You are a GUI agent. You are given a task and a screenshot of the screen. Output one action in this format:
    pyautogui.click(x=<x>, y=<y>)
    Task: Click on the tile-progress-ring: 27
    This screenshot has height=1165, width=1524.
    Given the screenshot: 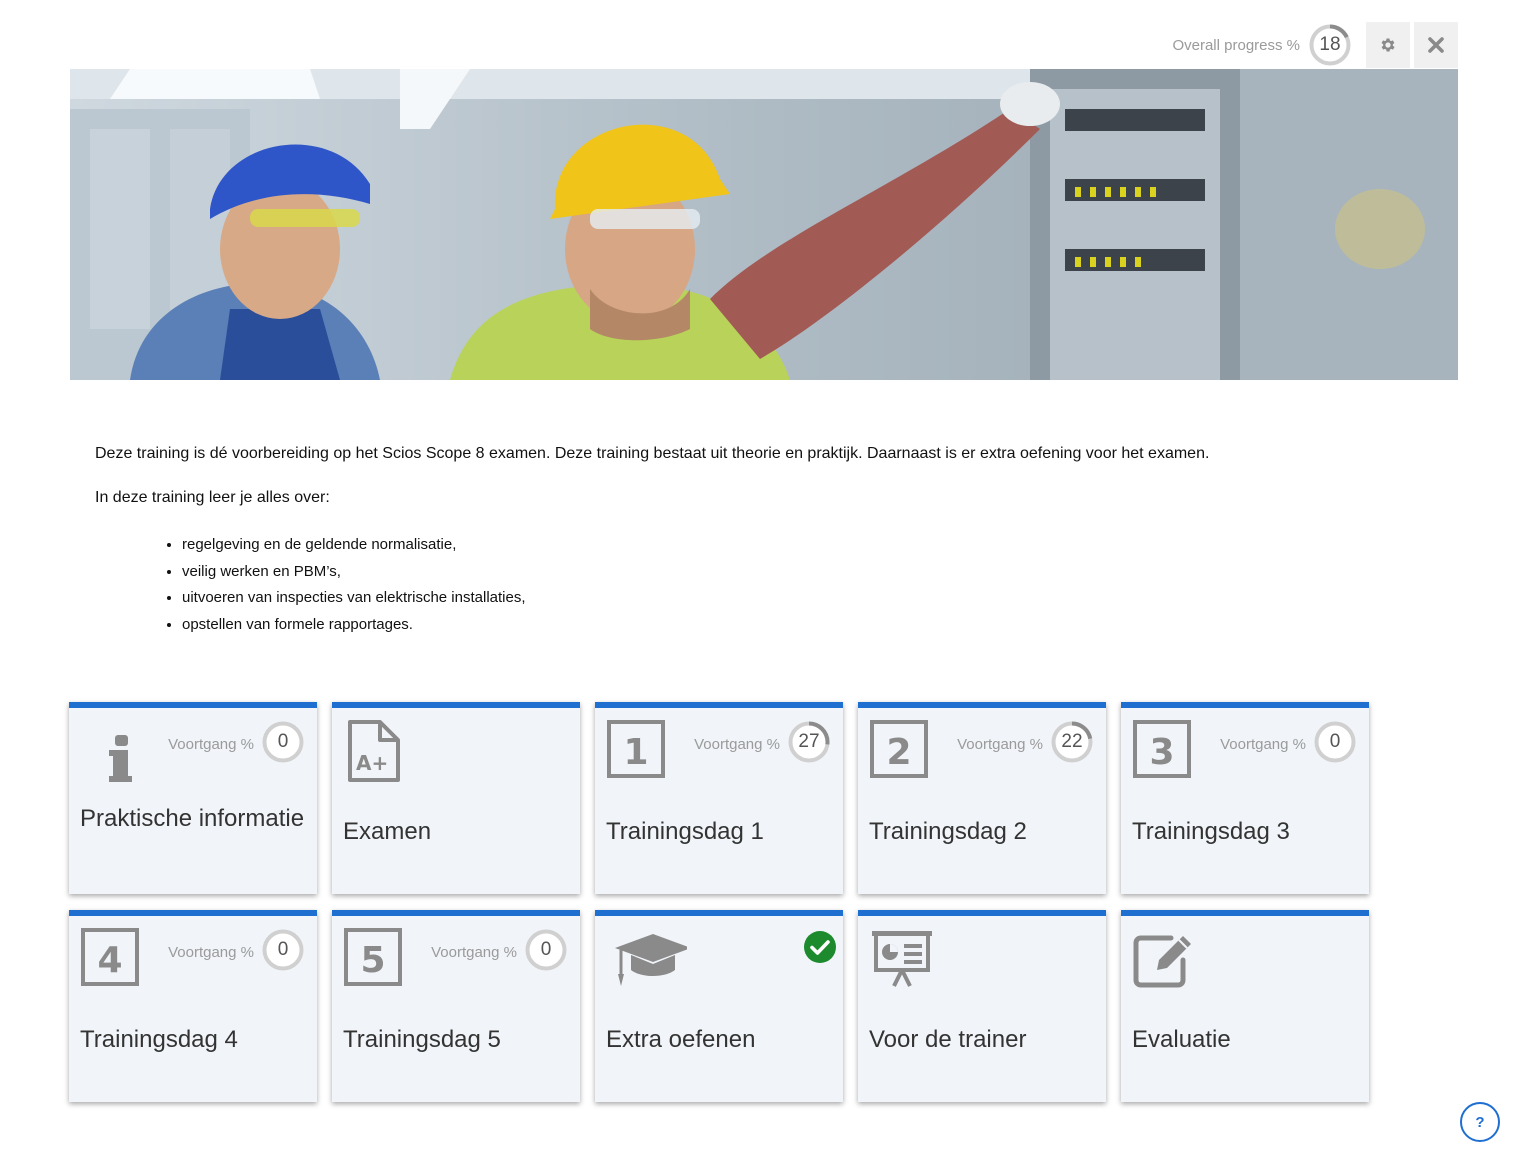 What is the action you would take?
    pyautogui.click(x=809, y=742)
    